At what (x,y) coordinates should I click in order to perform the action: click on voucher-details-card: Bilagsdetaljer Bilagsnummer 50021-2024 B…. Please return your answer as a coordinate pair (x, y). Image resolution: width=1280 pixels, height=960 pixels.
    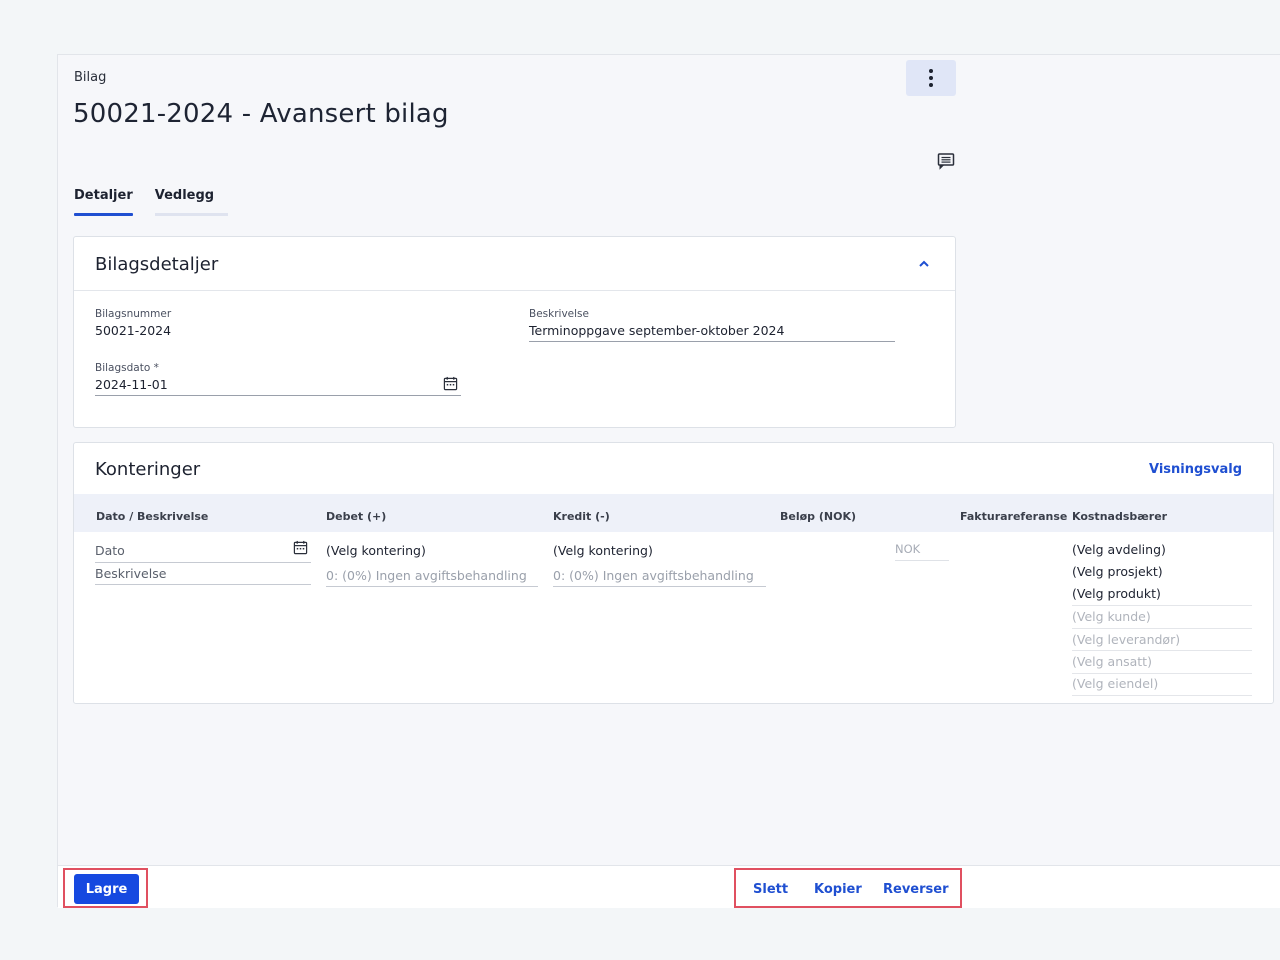
    Looking at the image, I should click on (514, 332).